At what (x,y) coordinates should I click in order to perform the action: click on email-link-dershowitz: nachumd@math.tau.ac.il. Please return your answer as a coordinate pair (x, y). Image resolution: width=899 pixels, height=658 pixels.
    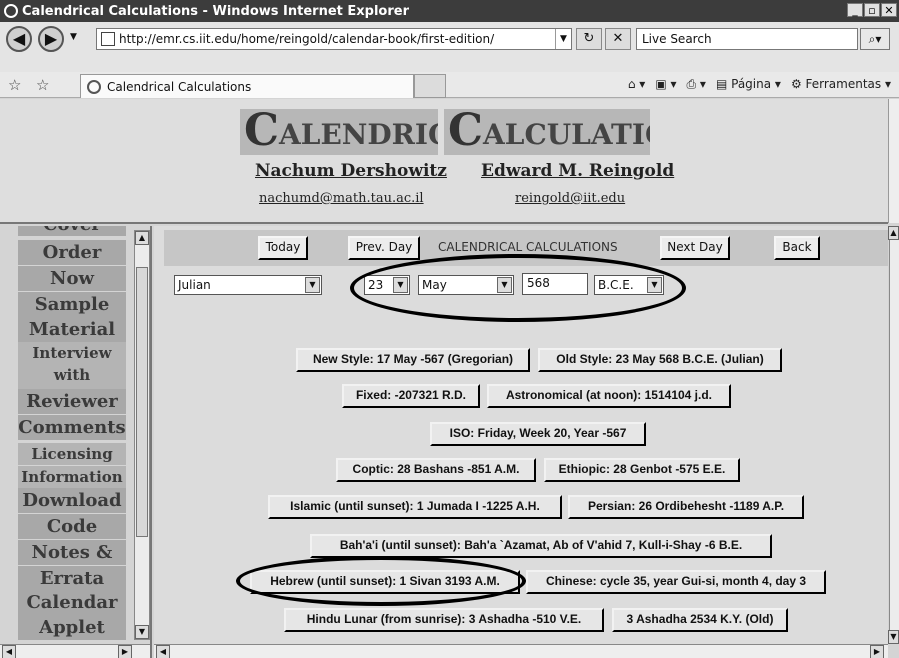
    Looking at the image, I should click on (341, 198).